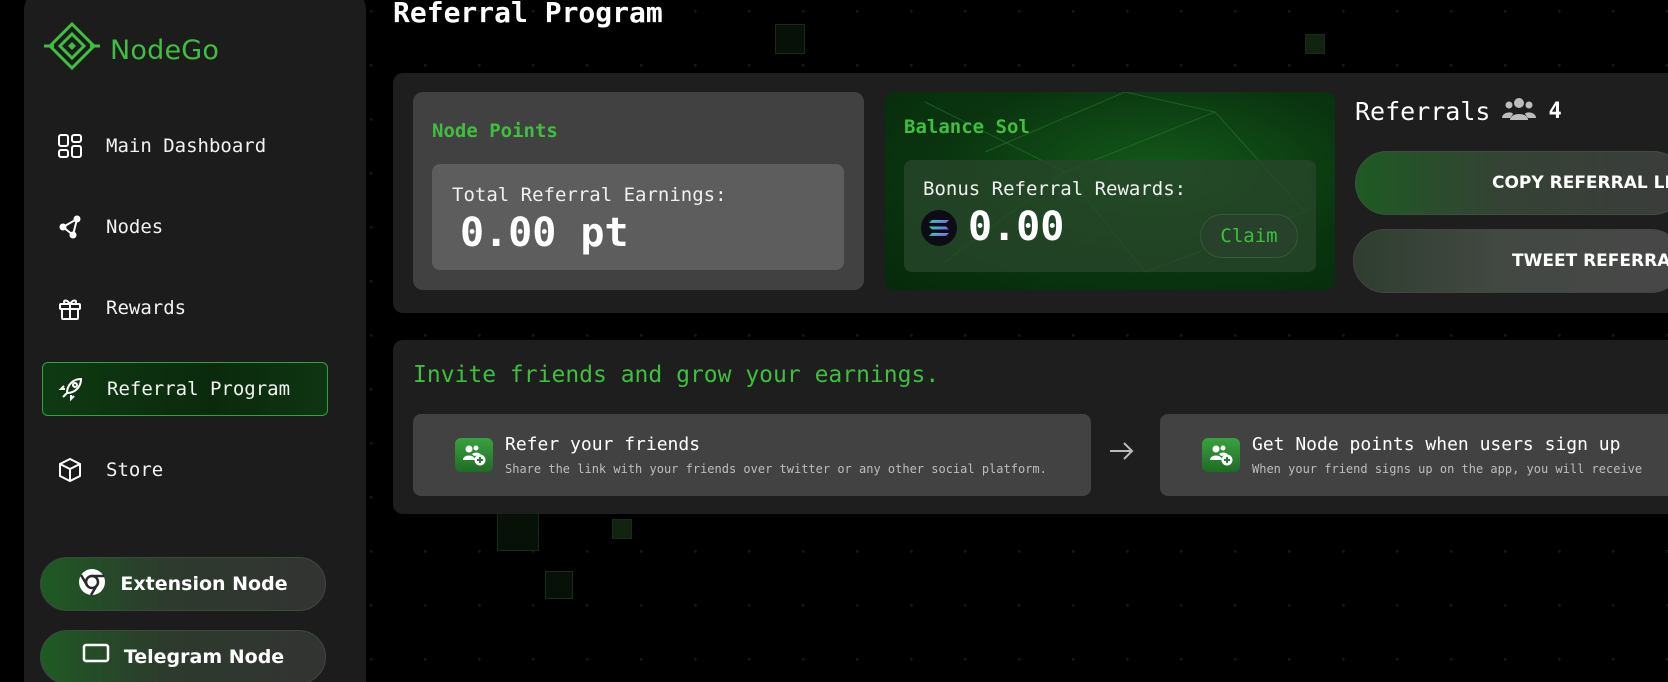  I want to click on dashboard-grid-icon, so click(70, 146).